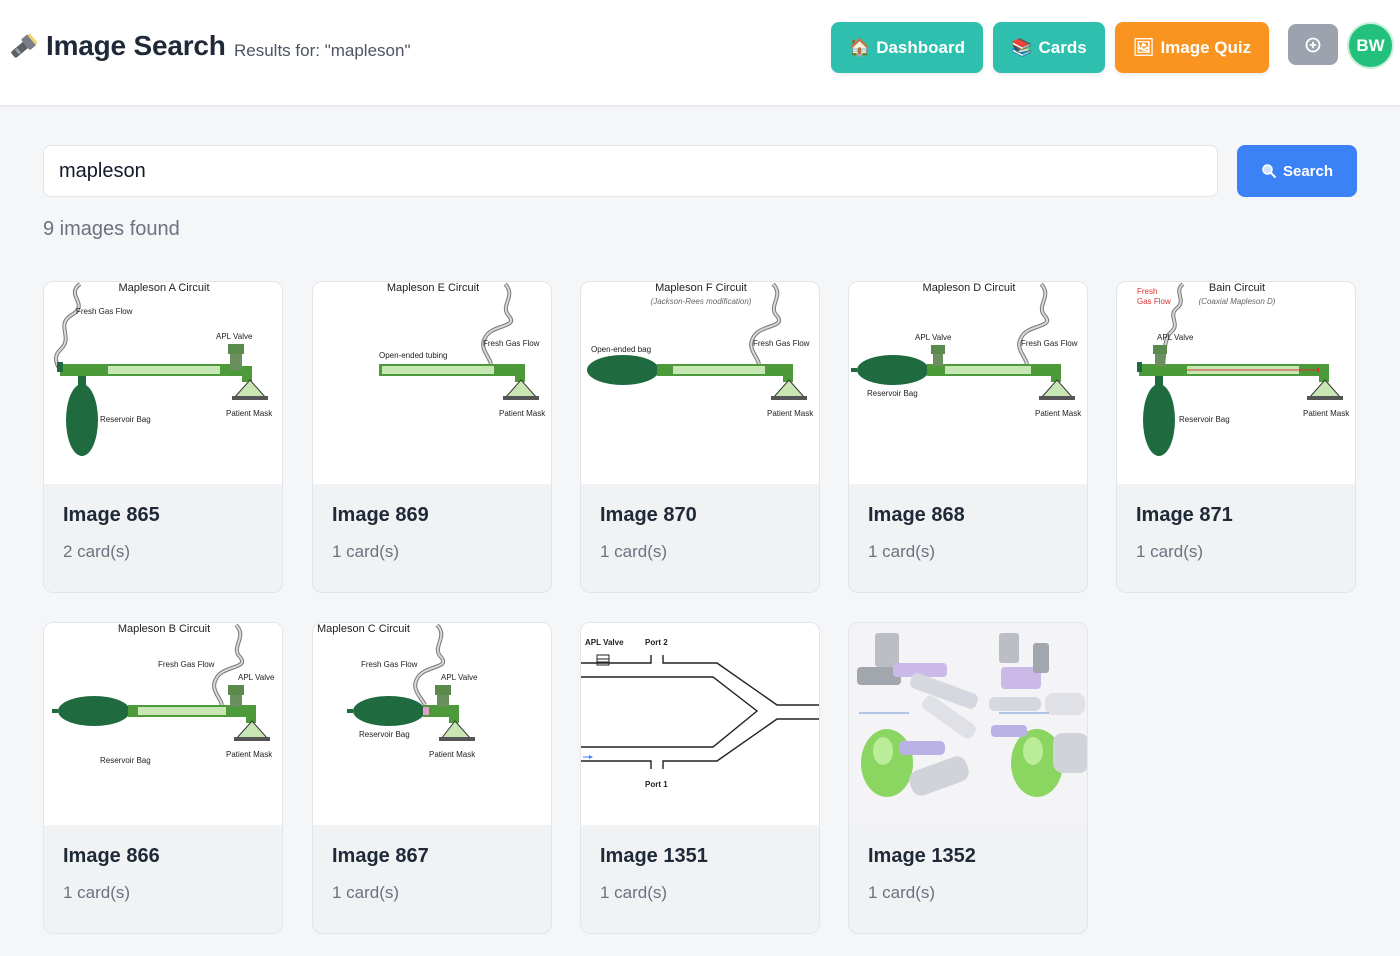  Describe the element at coordinates (656, 784) in the screenshot. I see `svg-text: Port 1` at that location.